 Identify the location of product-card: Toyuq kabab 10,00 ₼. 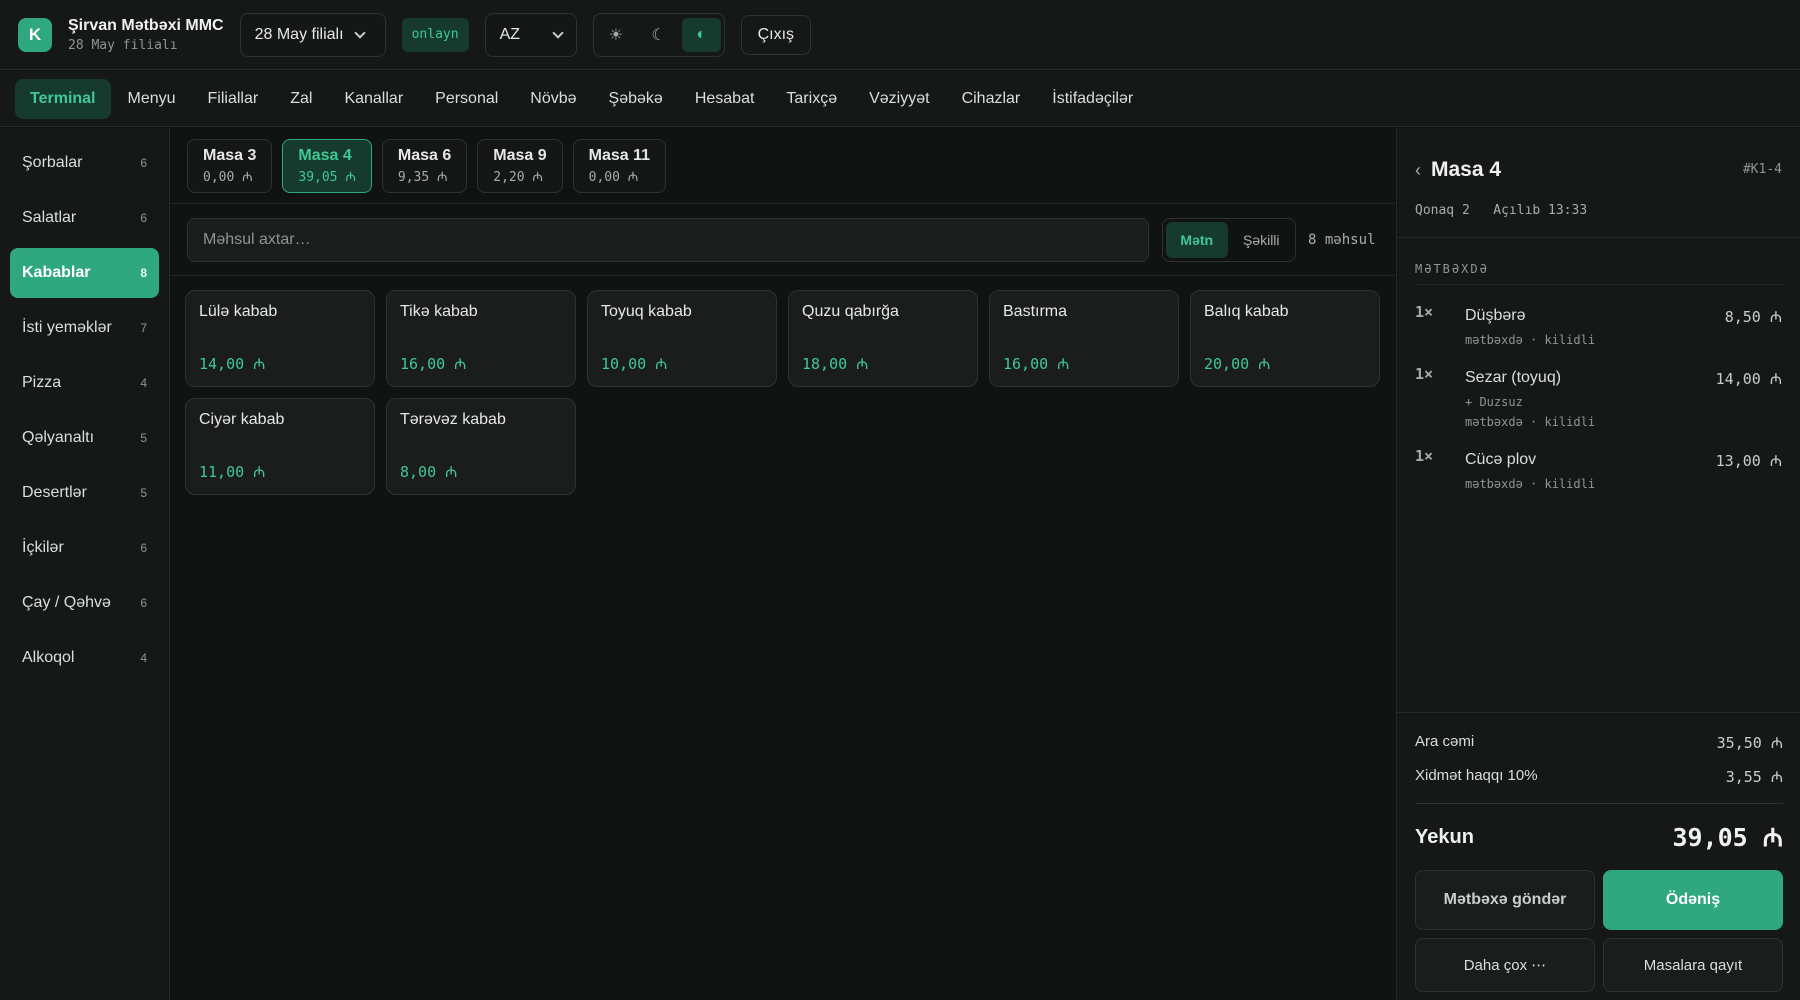
(682, 338).